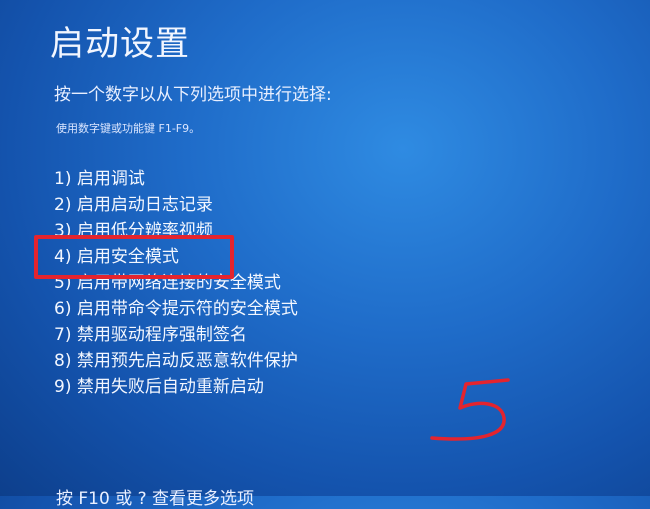 This screenshot has width=650, height=509. Describe the element at coordinates (176, 335) in the screenshot. I see `option-disable-driver-signature-enforcement: 7) 禁用驱动程序强制签名` at that location.